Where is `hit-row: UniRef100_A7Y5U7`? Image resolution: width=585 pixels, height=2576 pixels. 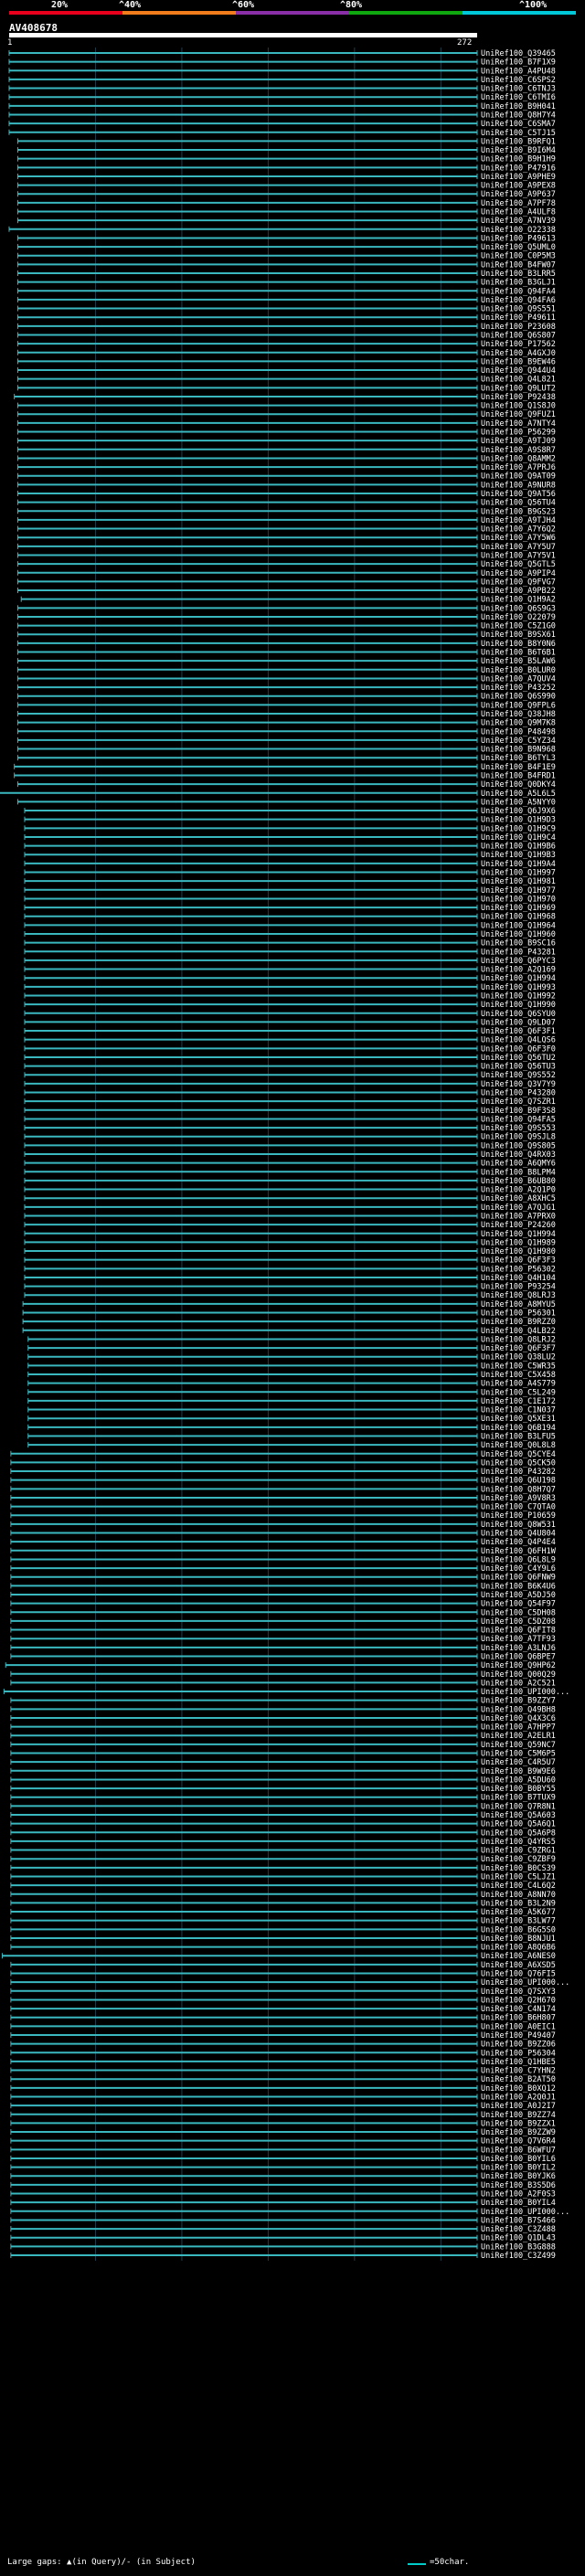 hit-row: UniRef100_A7Y5U7 is located at coordinates (286, 547).